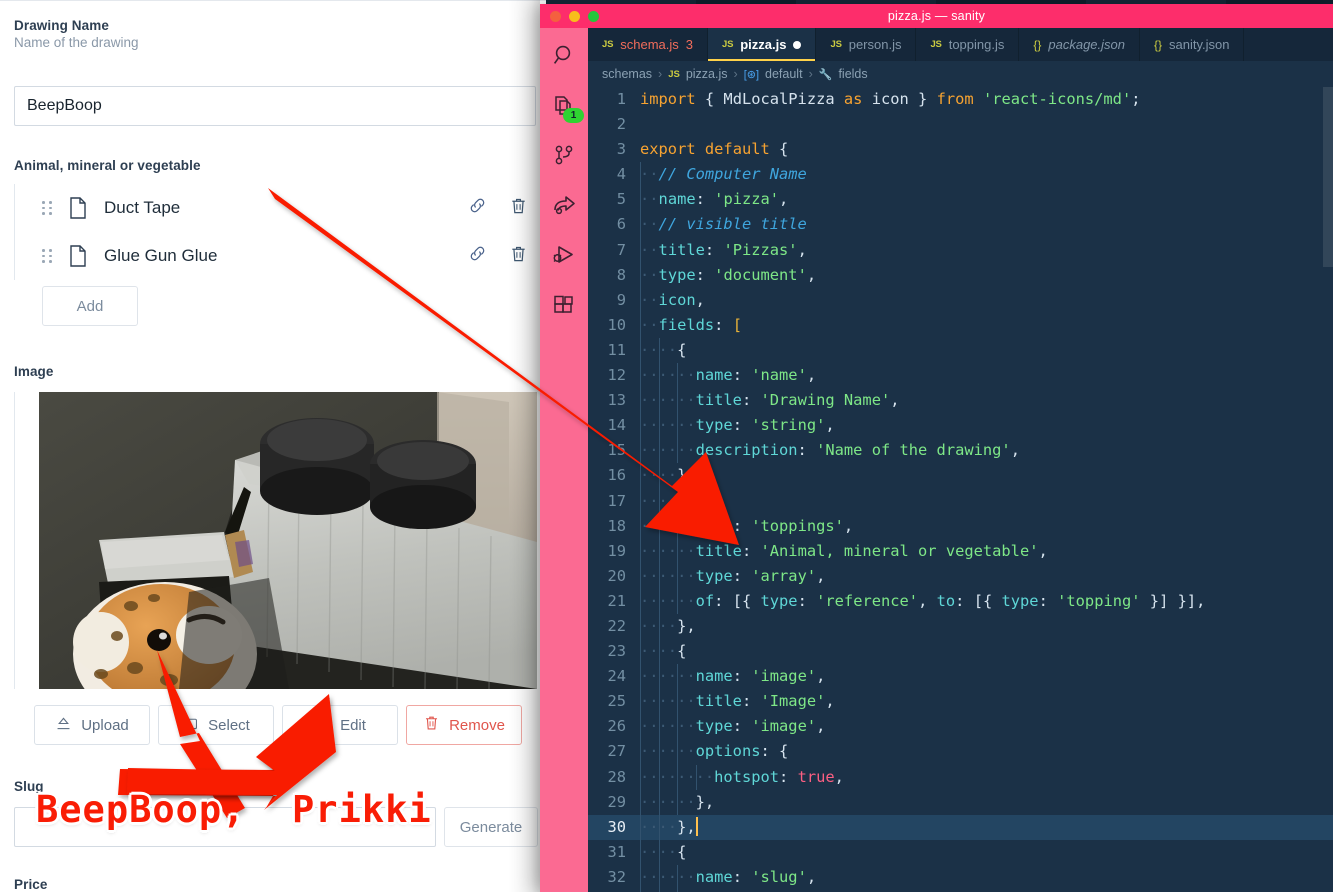 Image resolution: width=1333 pixels, height=892 pixels. Describe the element at coordinates (960, 325) in the screenshot. I see `code-line: 10 ··fields: [` at that location.